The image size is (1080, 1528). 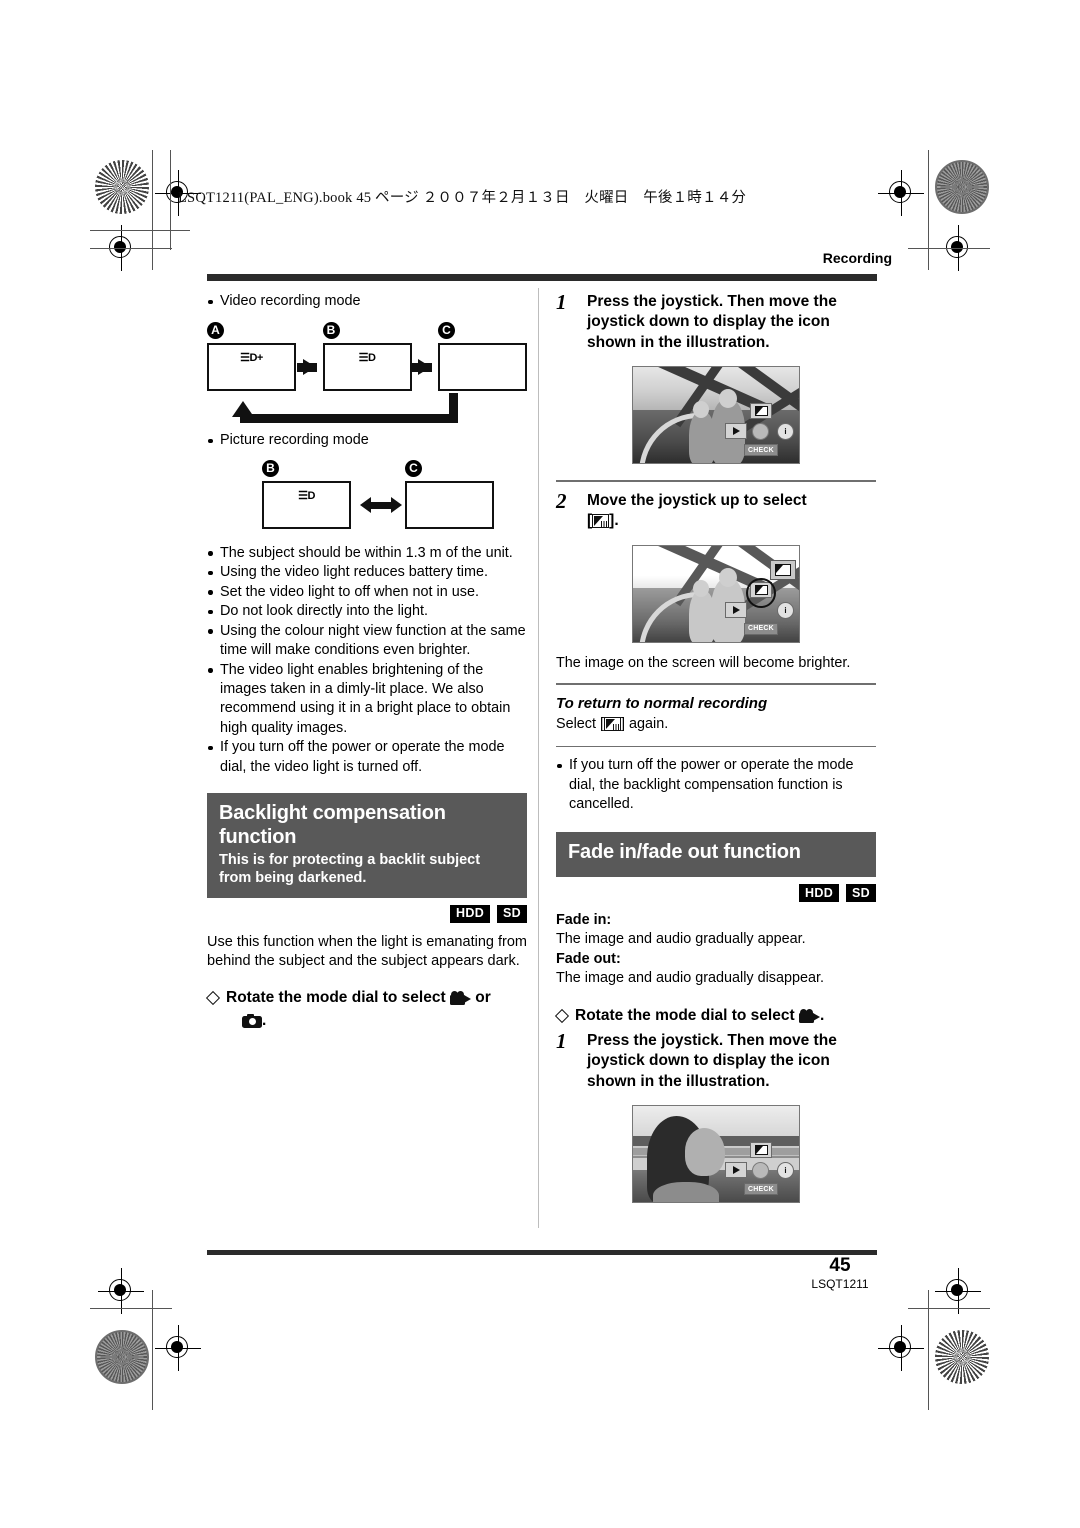 What do you see at coordinates (561, 302) in the screenshot?
I see `step-1-number: 1` at bounding box center [561, 302].